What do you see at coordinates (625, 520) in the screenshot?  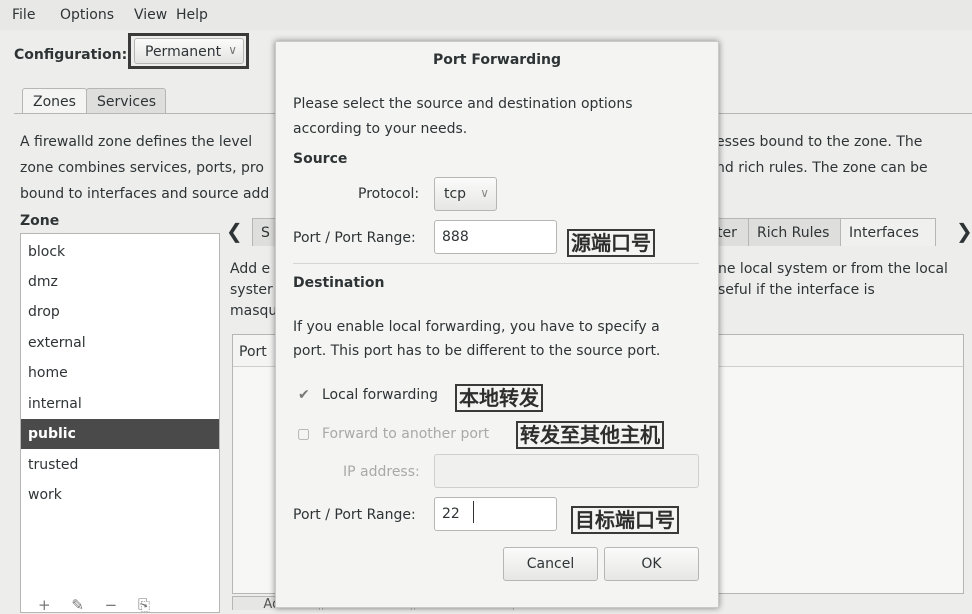 I see `annotation-dest-port: 目标端口号` at bounding box center [625, 520].